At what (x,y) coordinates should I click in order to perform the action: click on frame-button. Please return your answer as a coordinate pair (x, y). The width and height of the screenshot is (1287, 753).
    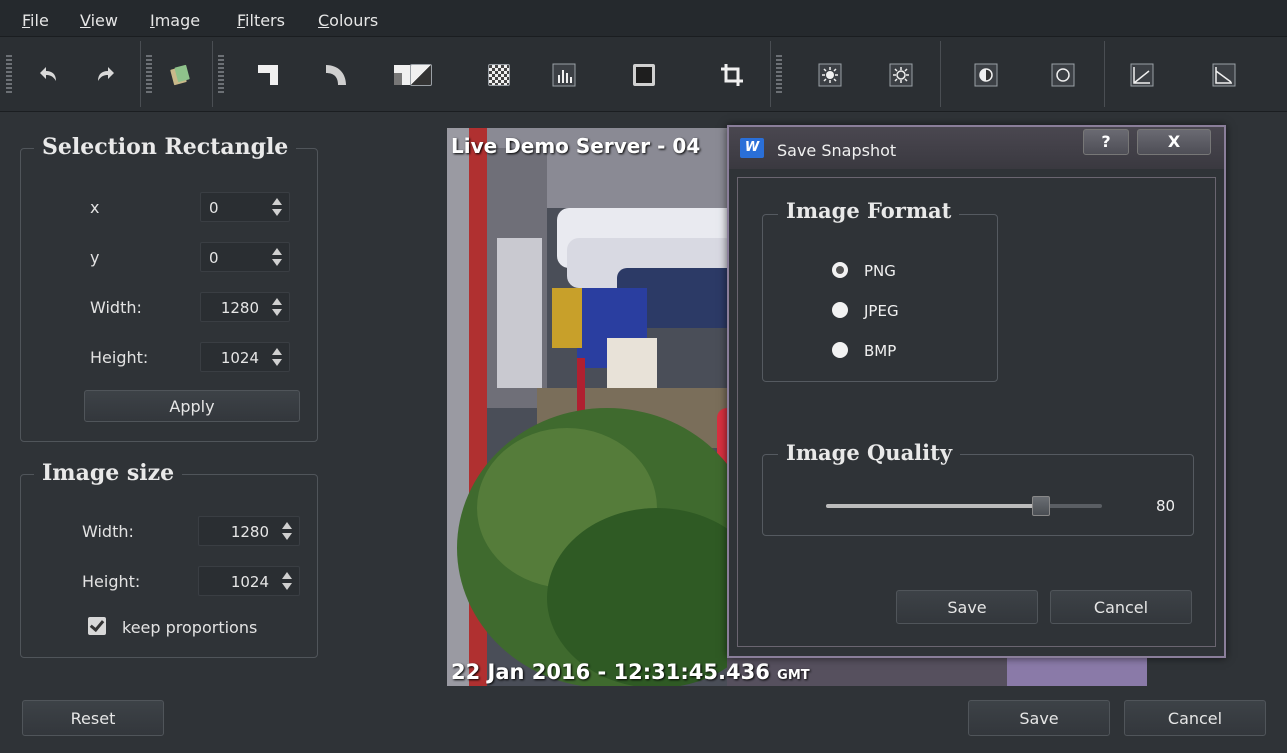
    Looking at the image, I should click on (644, 75).